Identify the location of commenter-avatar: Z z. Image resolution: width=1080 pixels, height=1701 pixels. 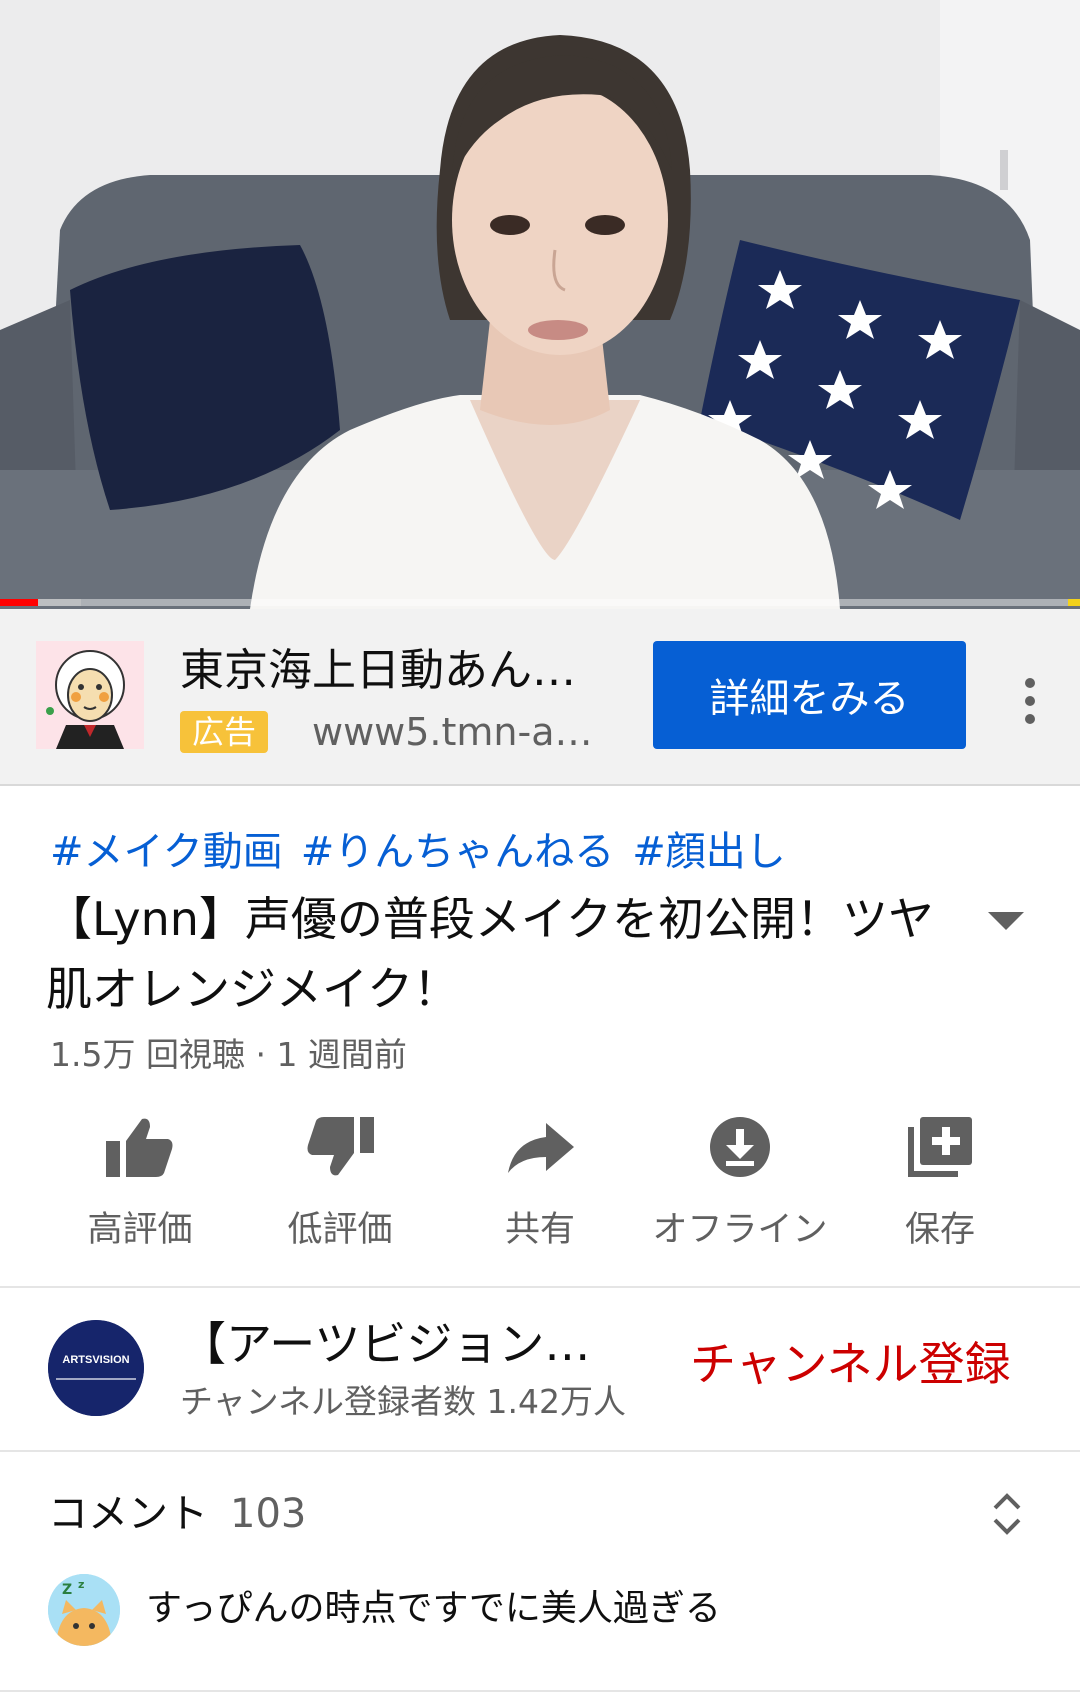
(84, 1610).